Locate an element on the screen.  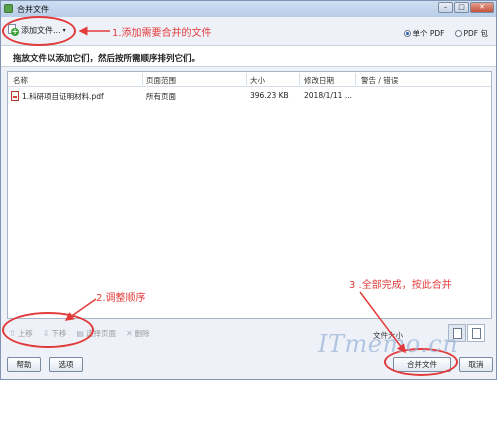
arrow-step2 is located at coordinates (80, 309).